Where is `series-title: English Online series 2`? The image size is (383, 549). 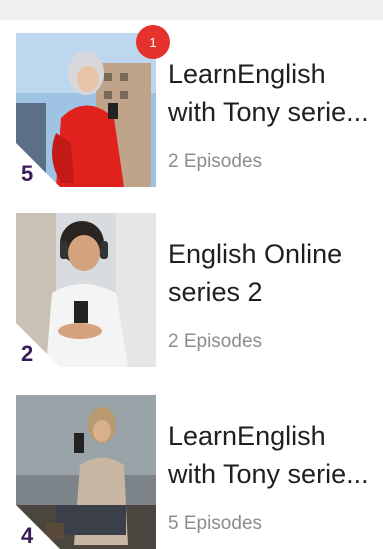 series-title: English Online series 2 is located at coordinates (255, 273).